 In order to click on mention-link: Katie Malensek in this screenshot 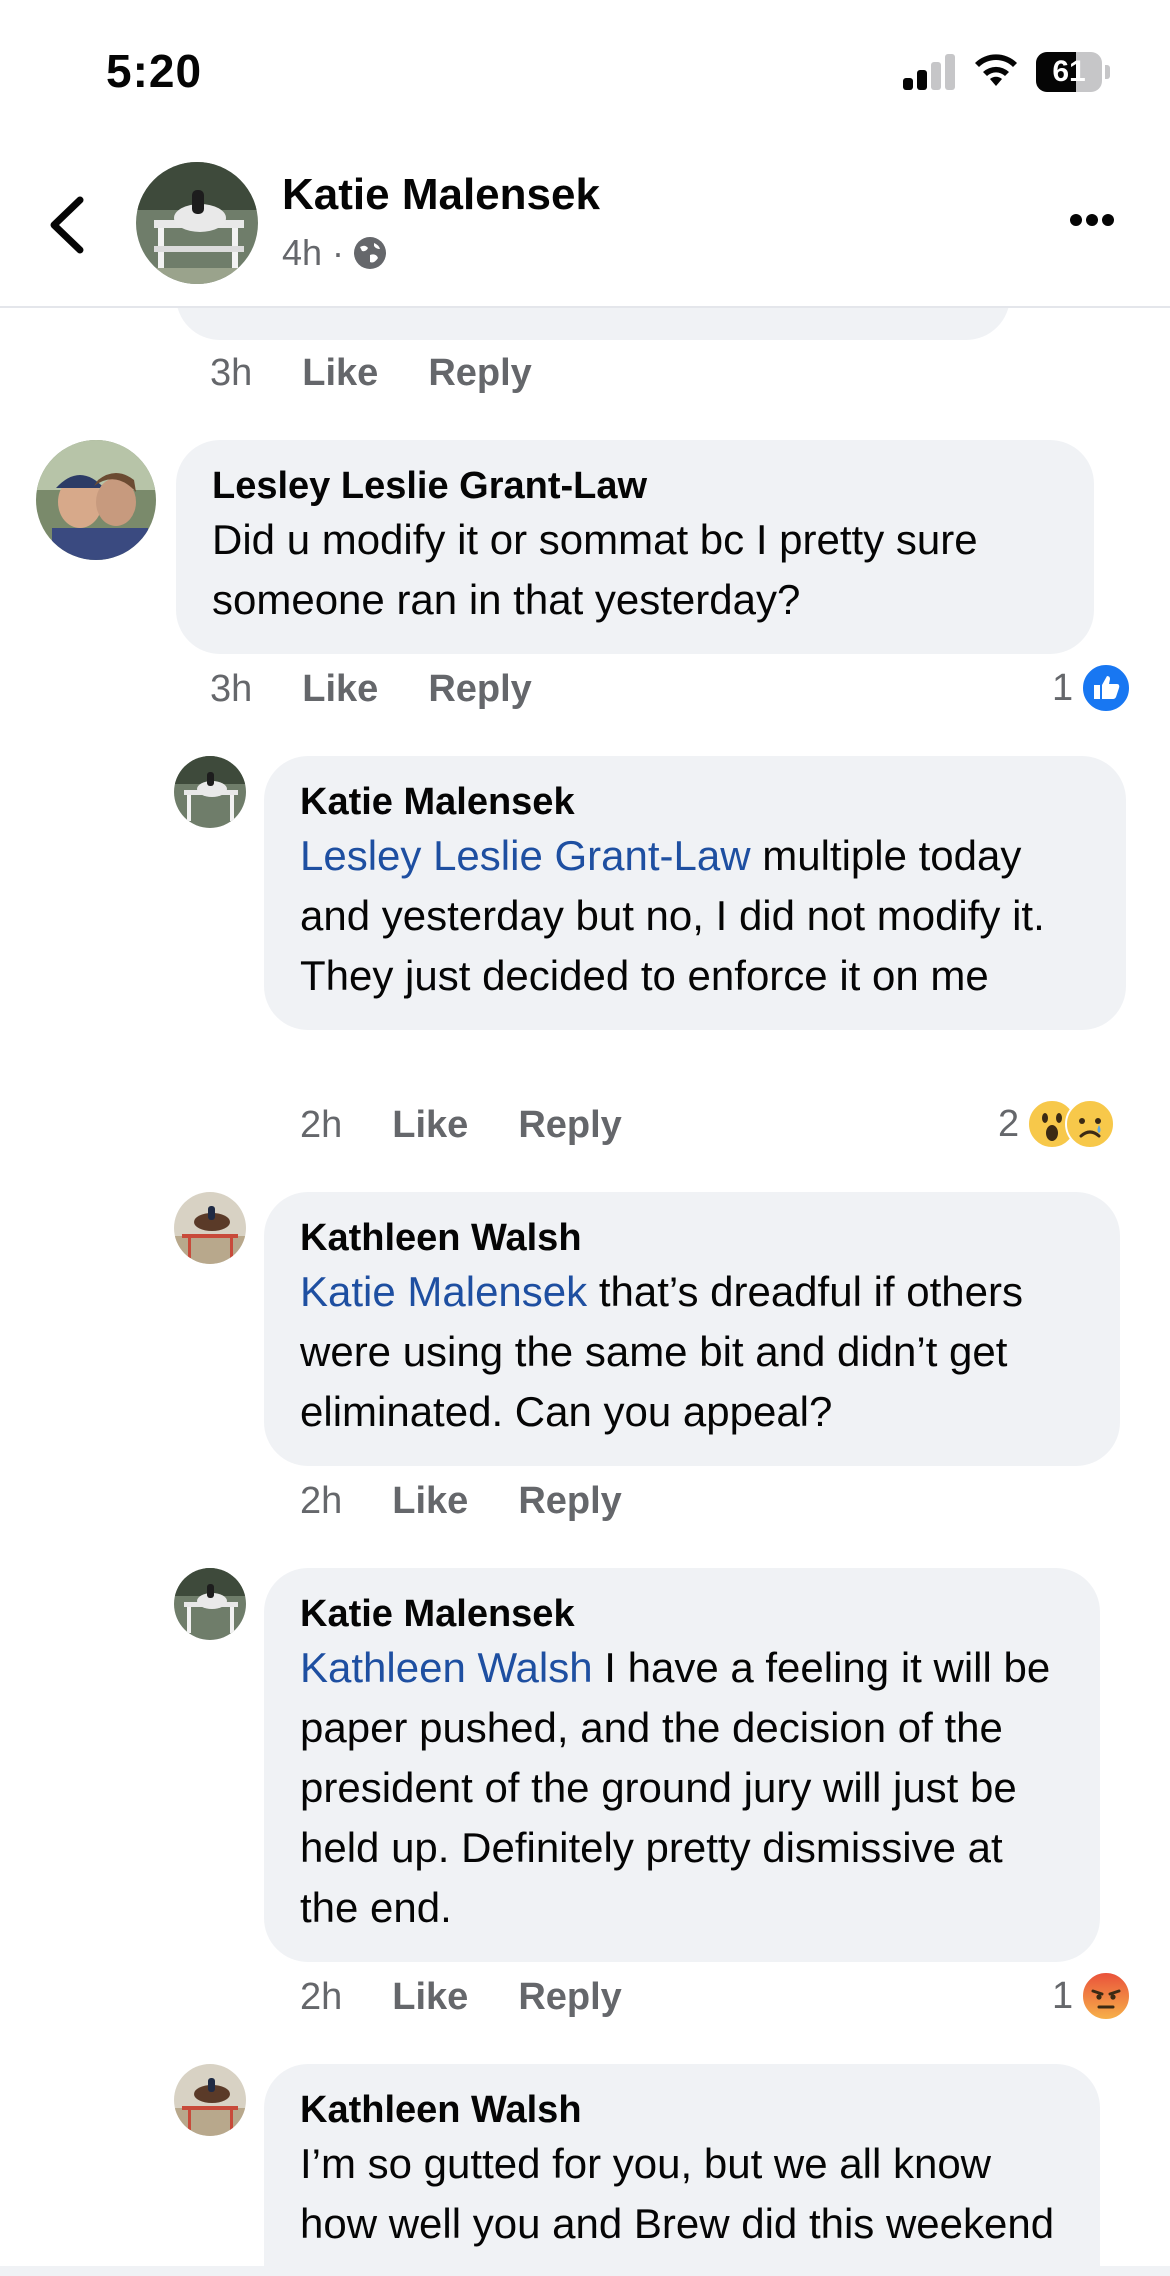, I will do `click(443, 1291)`.